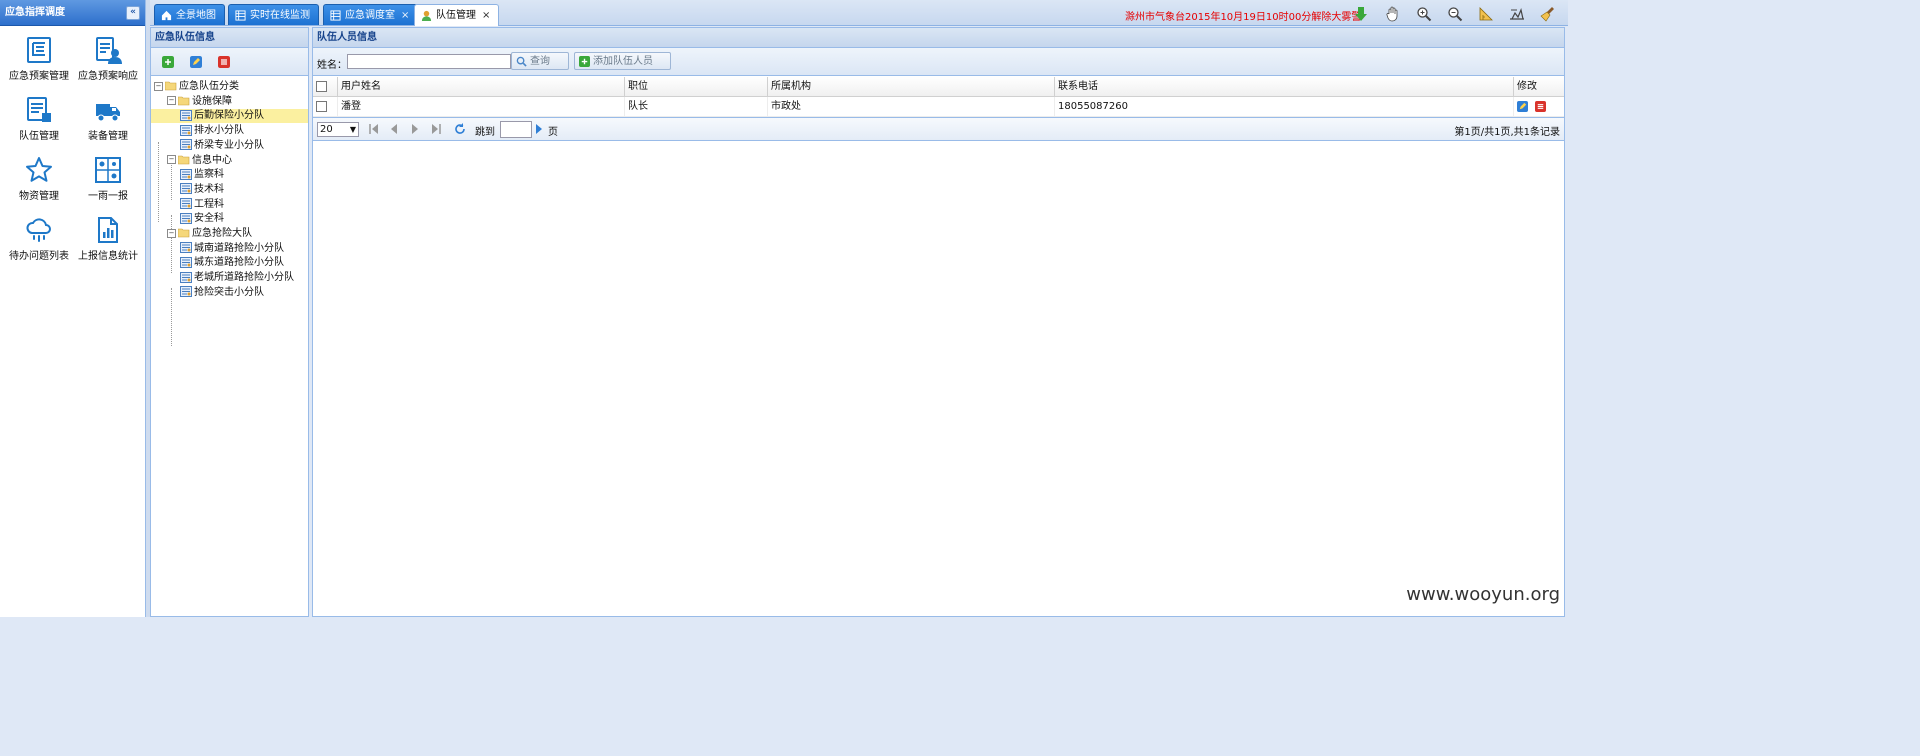 The height and width of the screenshot is (756, 1920). I want to click on tree-node: − 应急抢险大队, so click(229, 234).